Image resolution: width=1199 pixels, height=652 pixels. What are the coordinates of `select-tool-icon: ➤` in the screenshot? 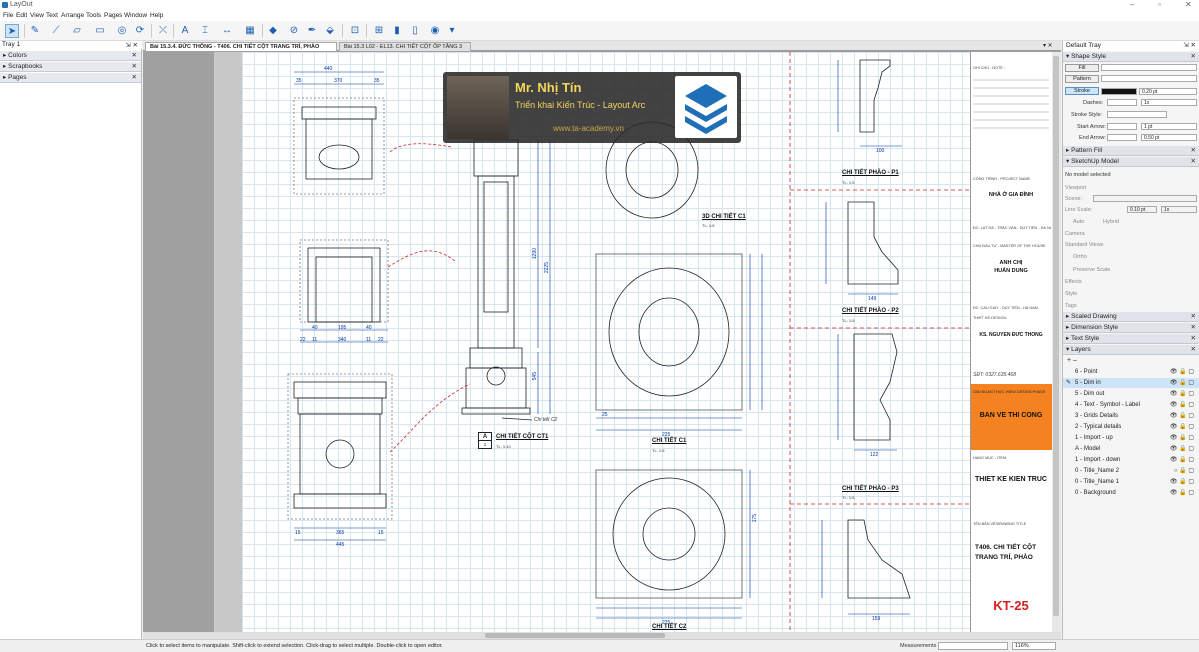 It's located at (12, 31).